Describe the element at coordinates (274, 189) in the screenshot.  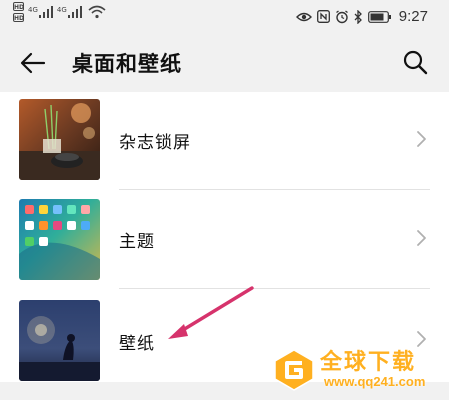
I see `divider` at that location.